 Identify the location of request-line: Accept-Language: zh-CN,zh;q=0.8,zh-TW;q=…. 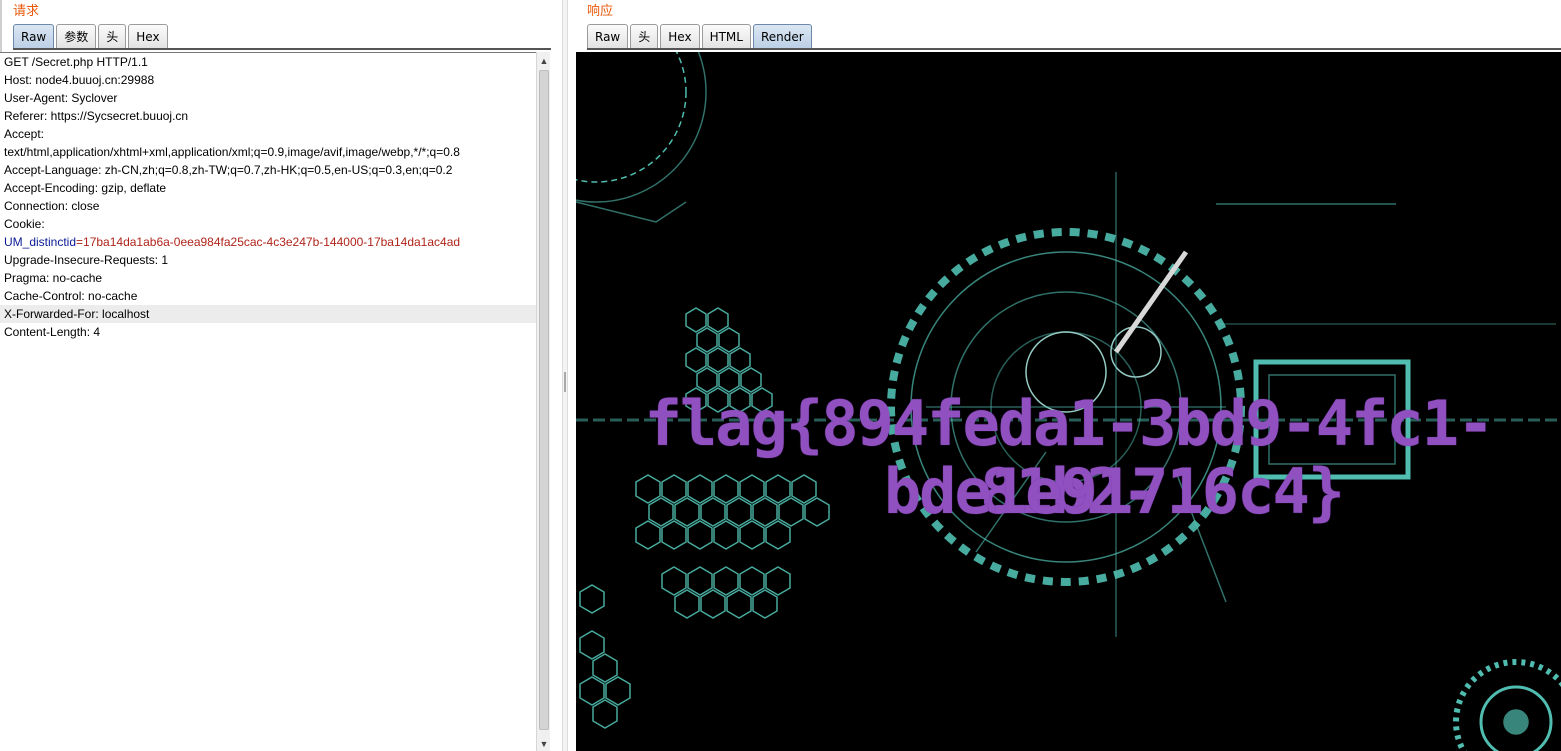
(228, 170).